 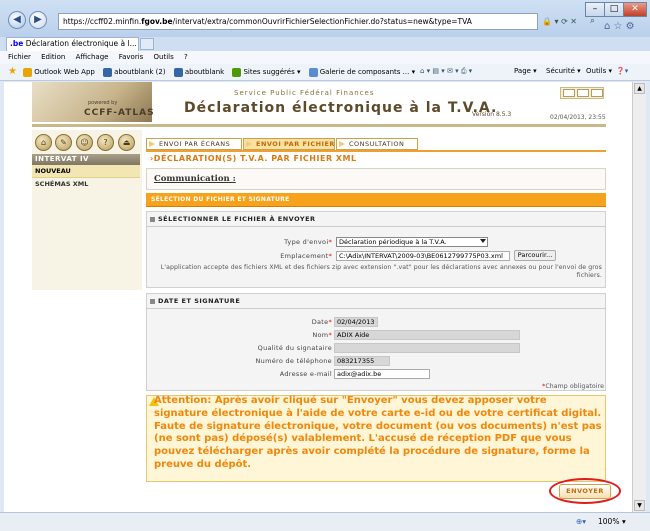 I want to click on email-field: adix@adix.be, so click(x=382, y=374).